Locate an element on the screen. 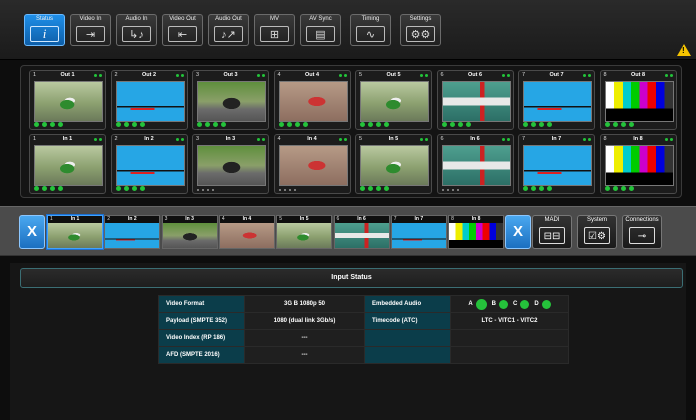 This screenshot has width=696, height=420. close-right-button: X is located at coordinates (518, 232).